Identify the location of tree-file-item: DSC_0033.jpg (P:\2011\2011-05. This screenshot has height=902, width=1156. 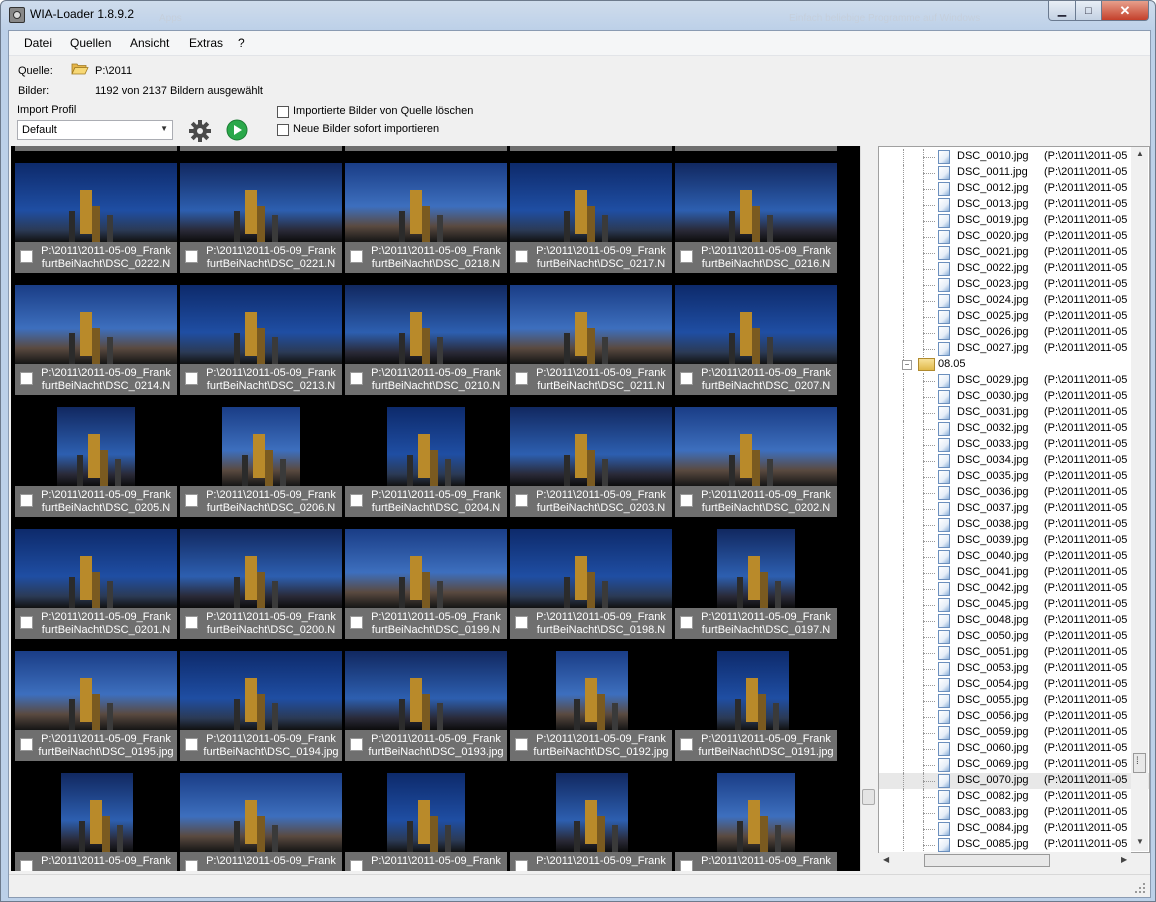
(1014, 445).